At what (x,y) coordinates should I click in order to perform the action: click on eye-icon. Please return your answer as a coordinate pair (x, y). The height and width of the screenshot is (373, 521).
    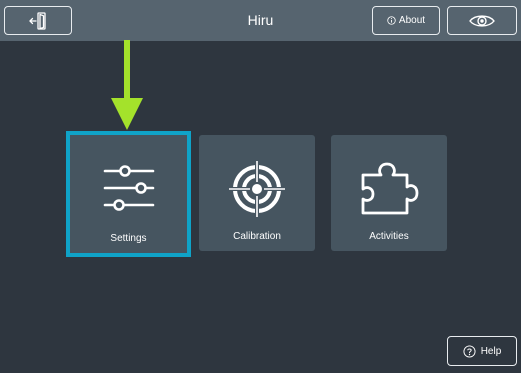
    Looking at the image, I should click on (482, 20).